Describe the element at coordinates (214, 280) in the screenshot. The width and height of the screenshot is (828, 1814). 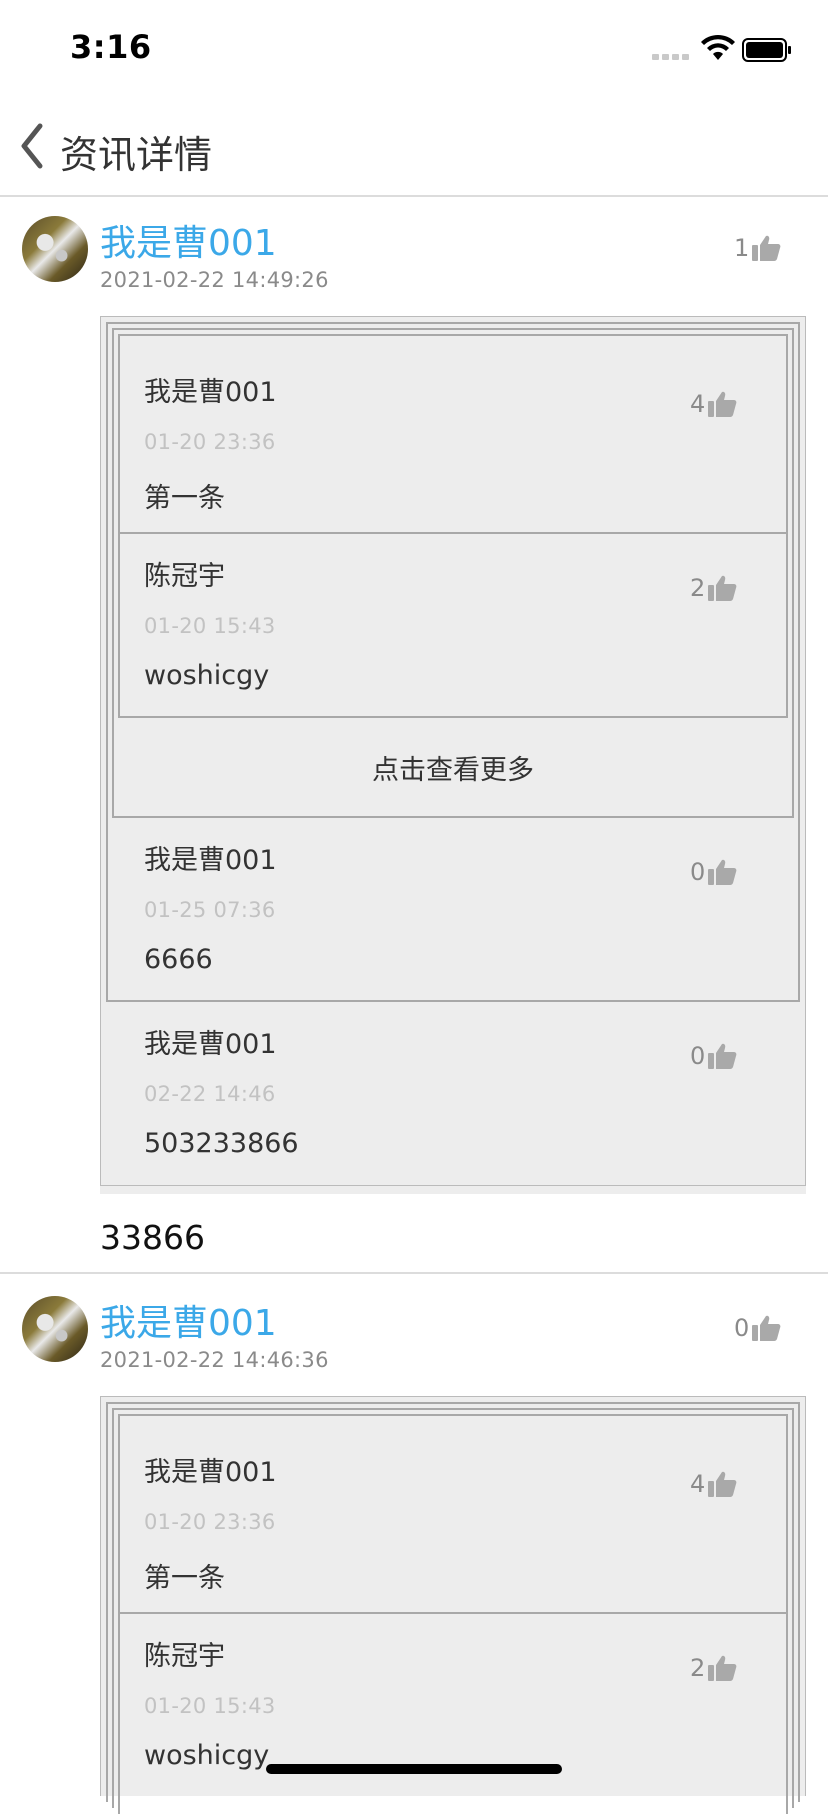
I see `post-time: 2021-02-22 14:49:26` at that location.